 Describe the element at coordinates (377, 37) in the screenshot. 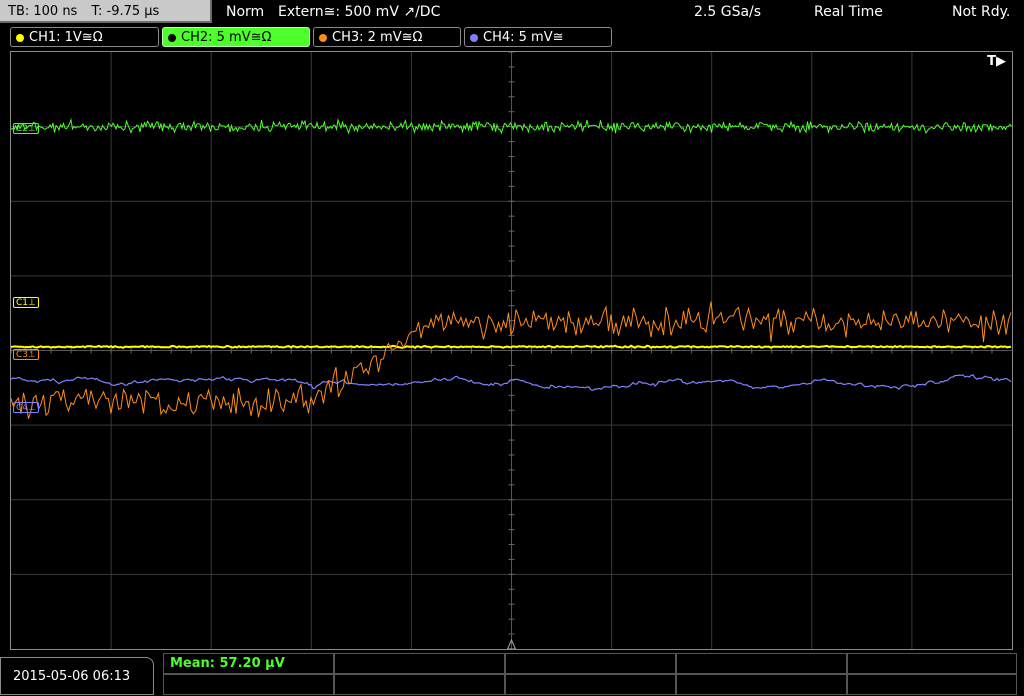

I see `channel-3-label: CH3: 2 mV≅Ω` at that location.